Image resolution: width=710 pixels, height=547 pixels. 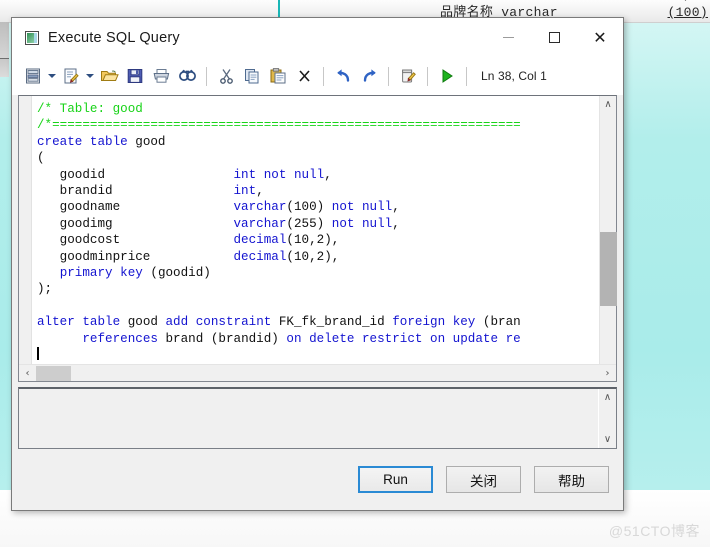 What do you see at coordinates (25, 230) in the screenshot?
I see `editor-gutter` at bounding box center [25, 230].